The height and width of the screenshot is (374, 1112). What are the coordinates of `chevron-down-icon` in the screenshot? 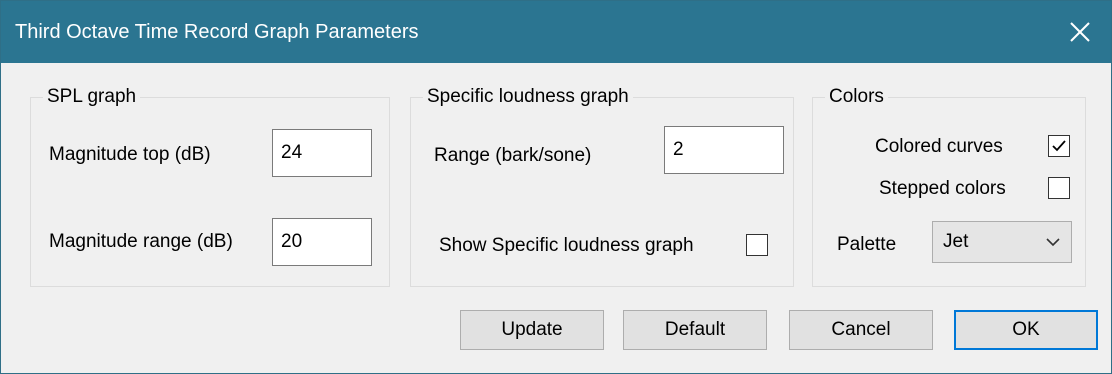 It's located at (1053, 242).